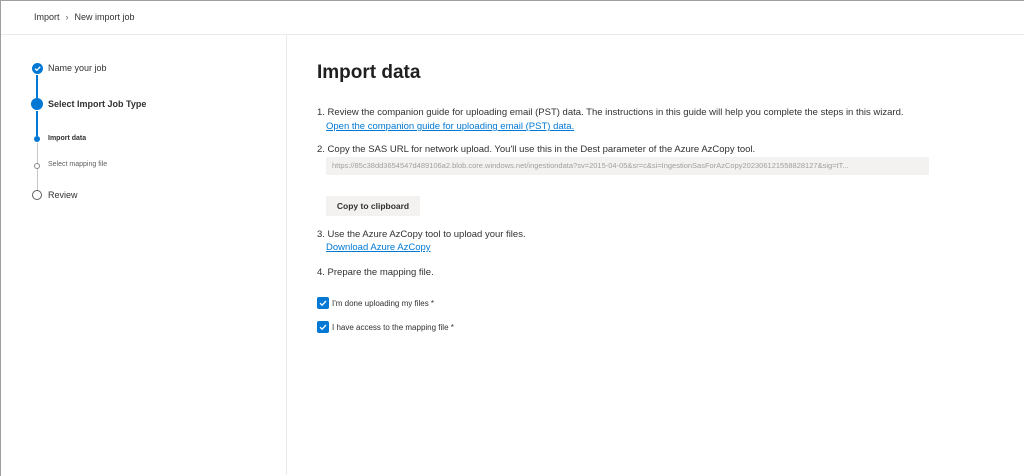 The height and width of the screenshot is (476, 1024). What do you see at coordinates (77, 68) in the screenshot?
I see `wizard-step-name-your-job: Name your job` at bounding box center [77, 68].